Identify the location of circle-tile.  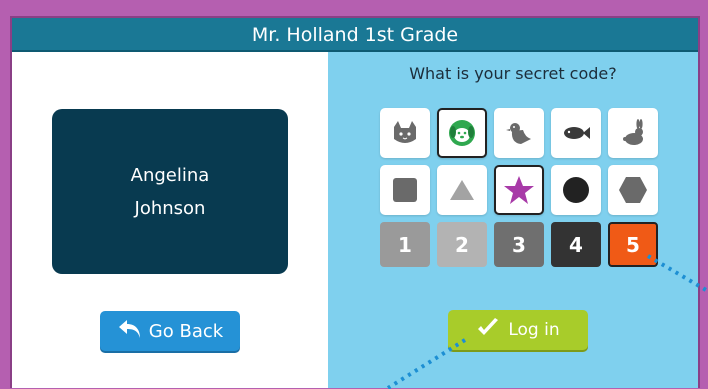
(576, 190).